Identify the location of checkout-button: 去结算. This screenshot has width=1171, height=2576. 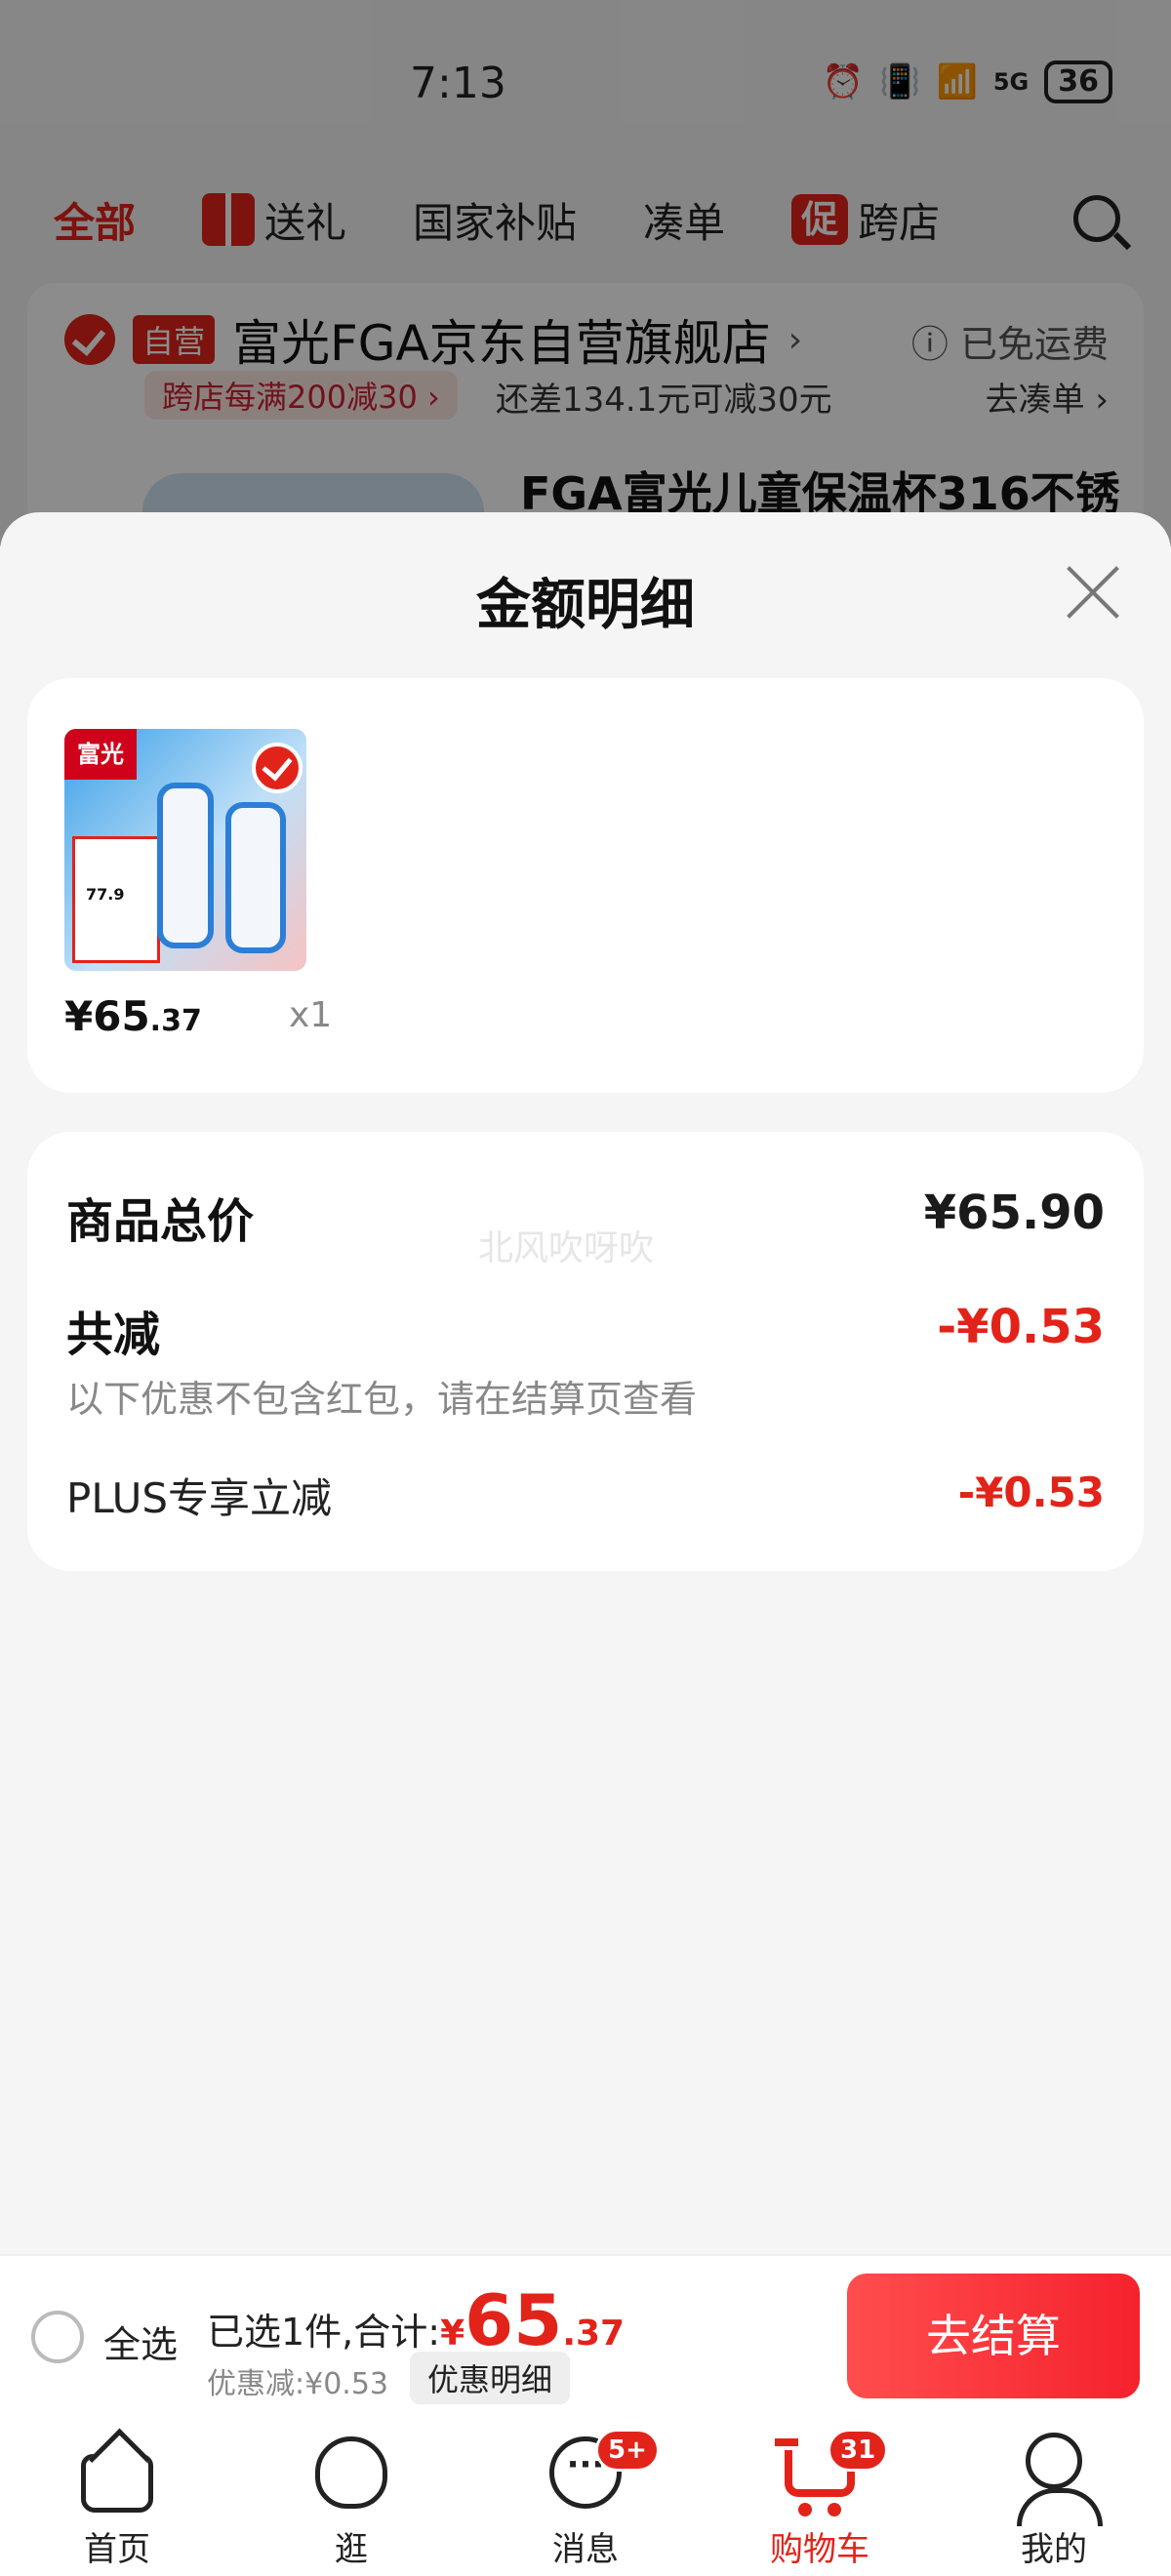
(993, 2336).